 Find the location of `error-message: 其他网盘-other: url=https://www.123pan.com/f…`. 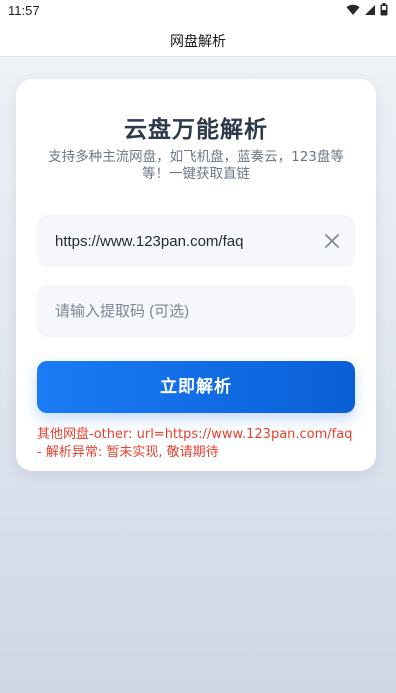

error-message: 其他网盘-other: url=https://www.123pan.com/f… is located at coordinates (195, 443).